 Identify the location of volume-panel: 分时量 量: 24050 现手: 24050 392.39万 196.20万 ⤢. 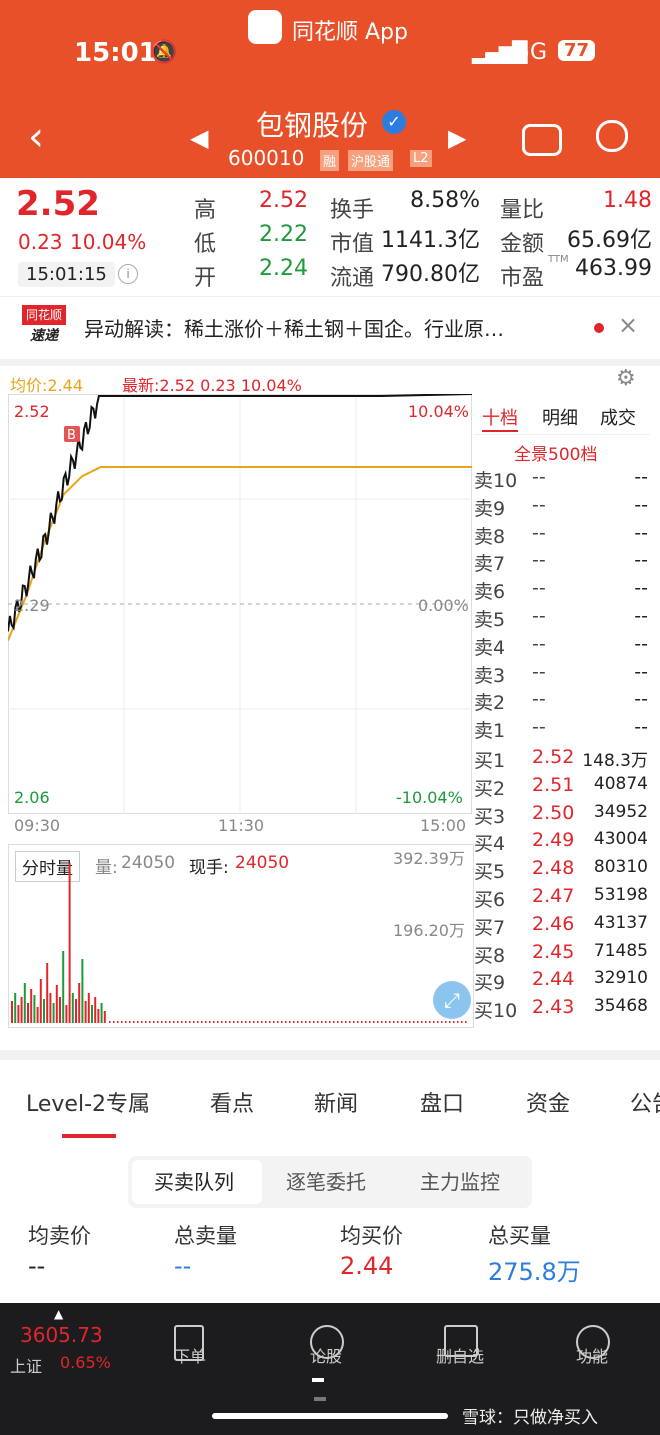
(241, 936).